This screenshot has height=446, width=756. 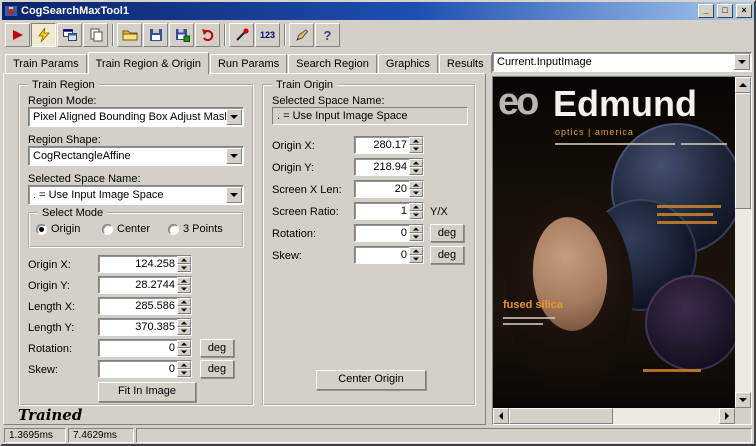 I want to click on length-x-spinner, so click(x=184, y=306).